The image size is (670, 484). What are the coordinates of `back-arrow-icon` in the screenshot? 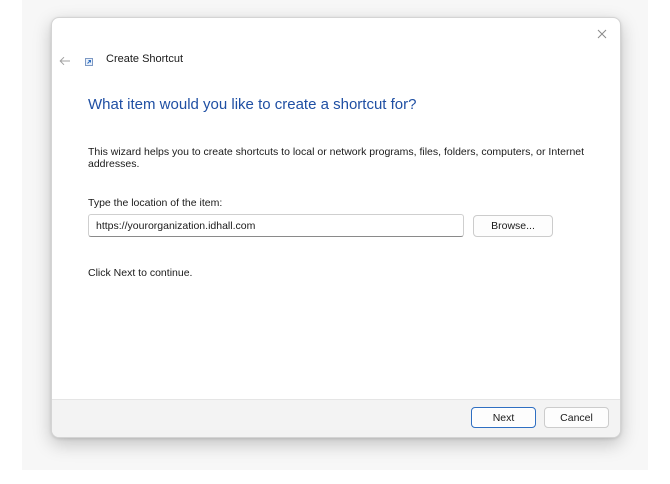 It's located at (64, 61).